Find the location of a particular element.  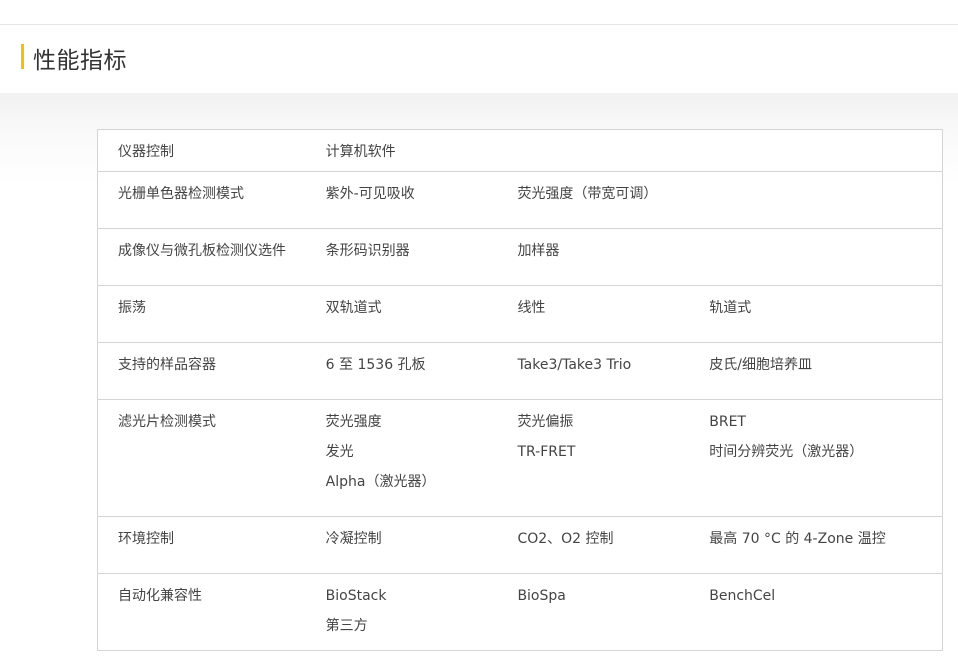

value-cell: 荧光强度（带宽可调） is located at coordinates (613, 200).